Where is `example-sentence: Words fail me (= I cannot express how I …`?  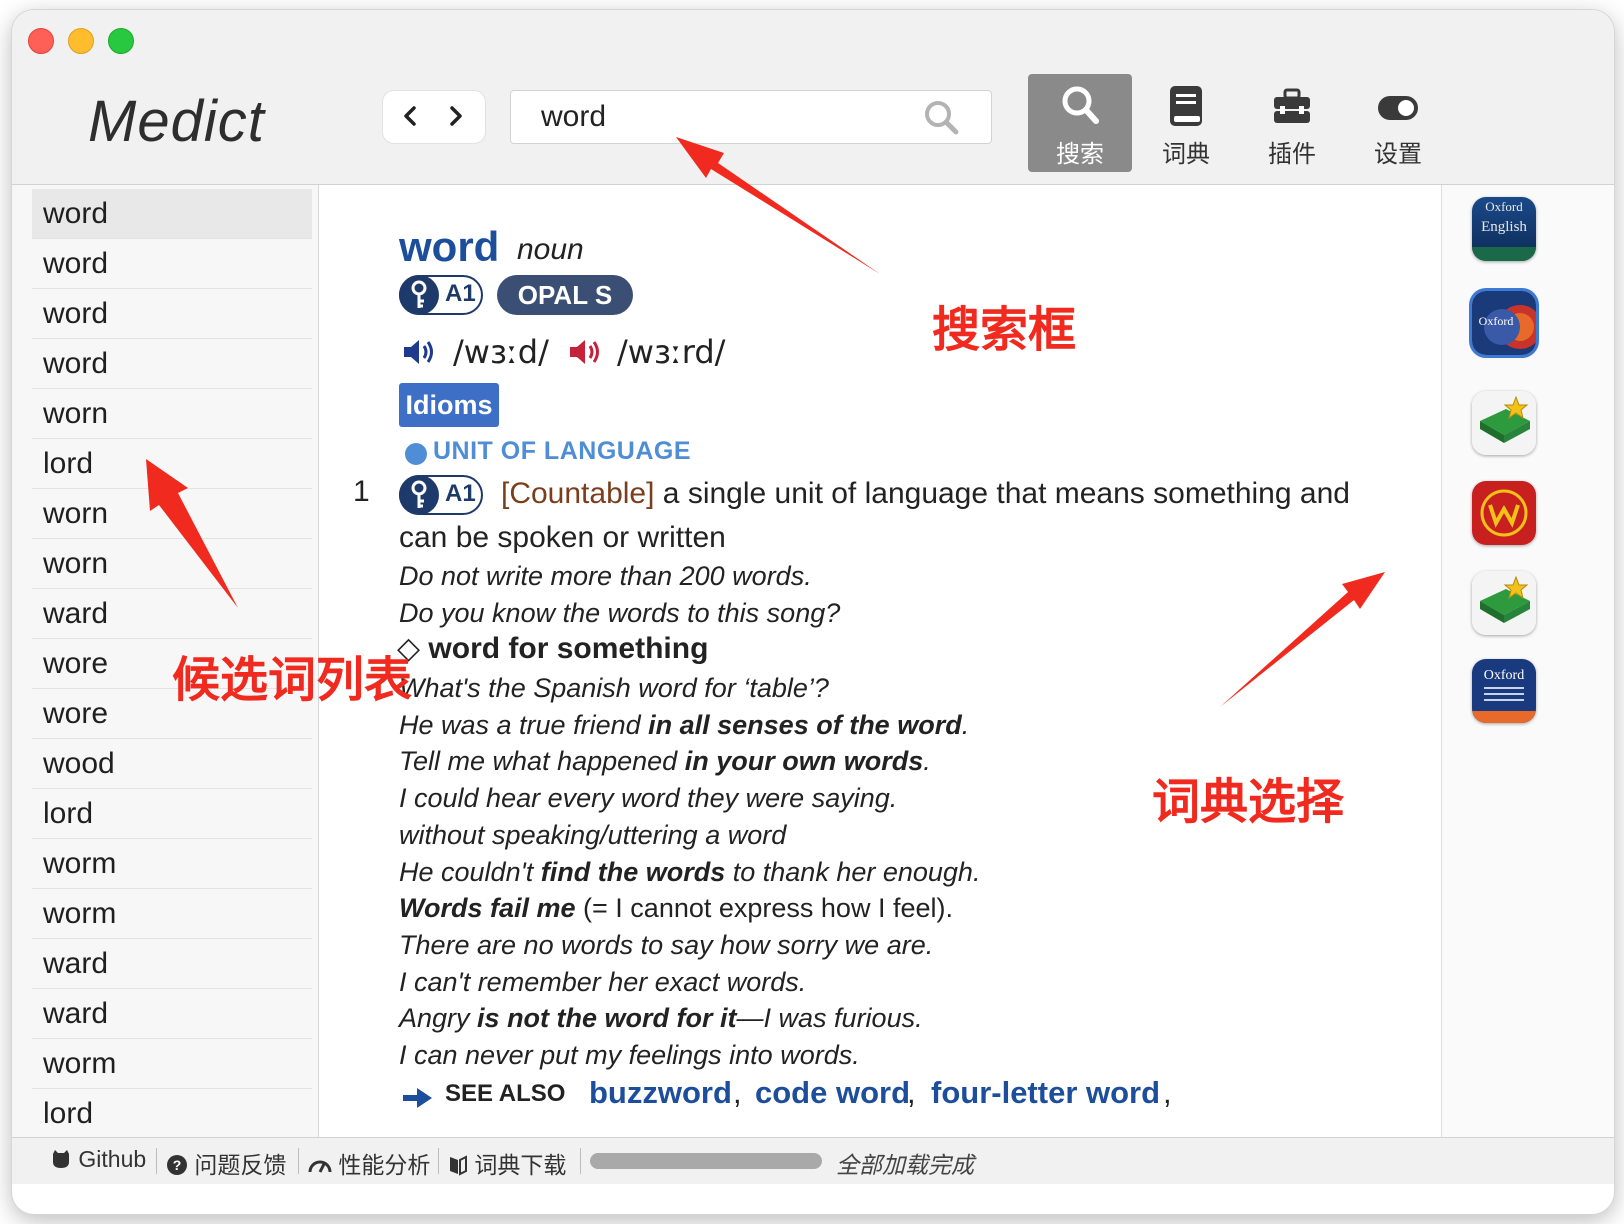 example-sentence: Words fail me (= I cannot express how I … is located at coordinates (676, 908).